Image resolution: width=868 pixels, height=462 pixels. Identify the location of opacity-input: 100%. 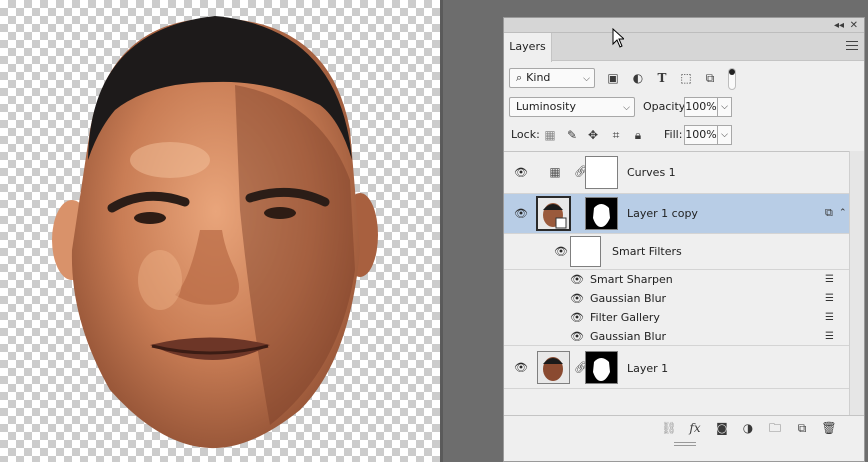
(701, 107).